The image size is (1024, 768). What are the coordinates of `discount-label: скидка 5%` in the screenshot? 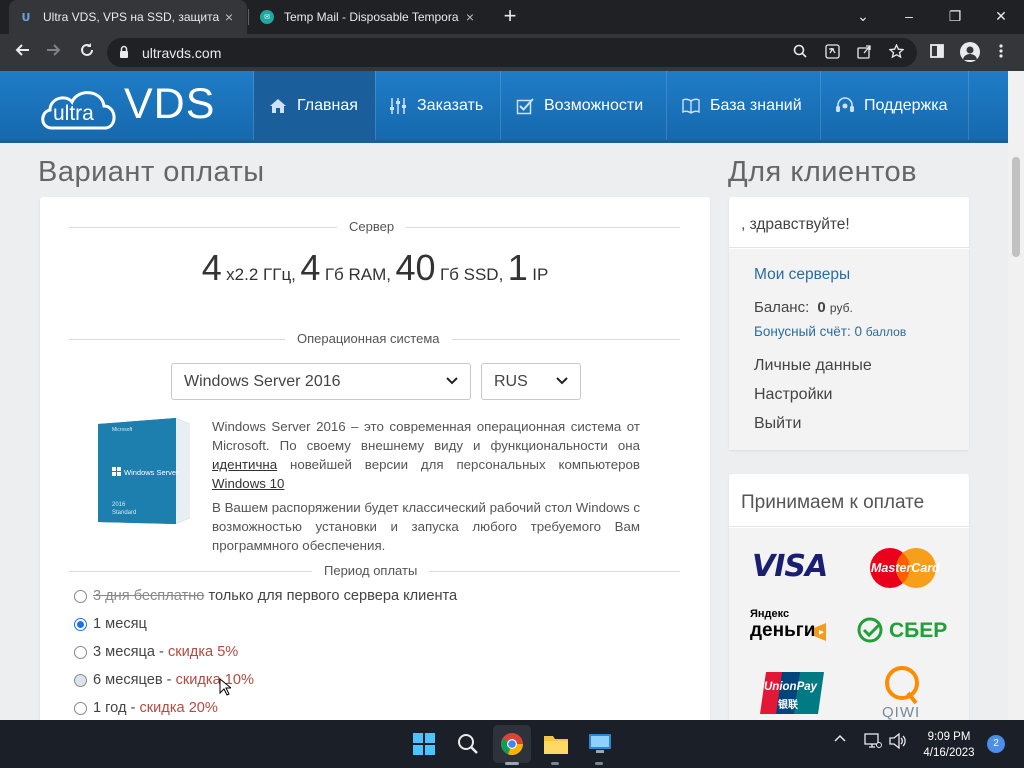 It's located at (203, 652).